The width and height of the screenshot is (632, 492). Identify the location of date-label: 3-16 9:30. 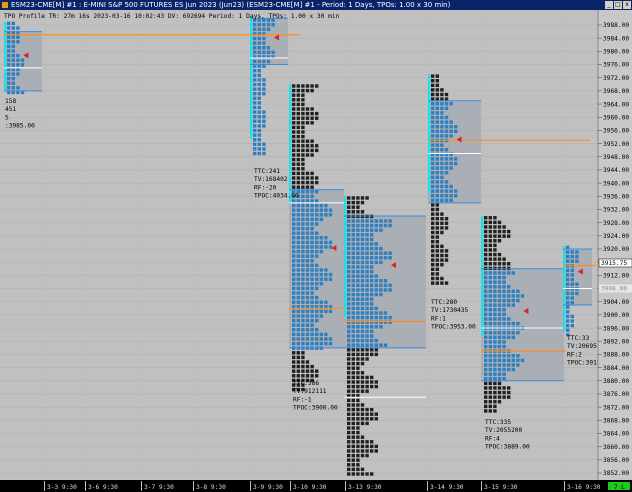
(584, 487).